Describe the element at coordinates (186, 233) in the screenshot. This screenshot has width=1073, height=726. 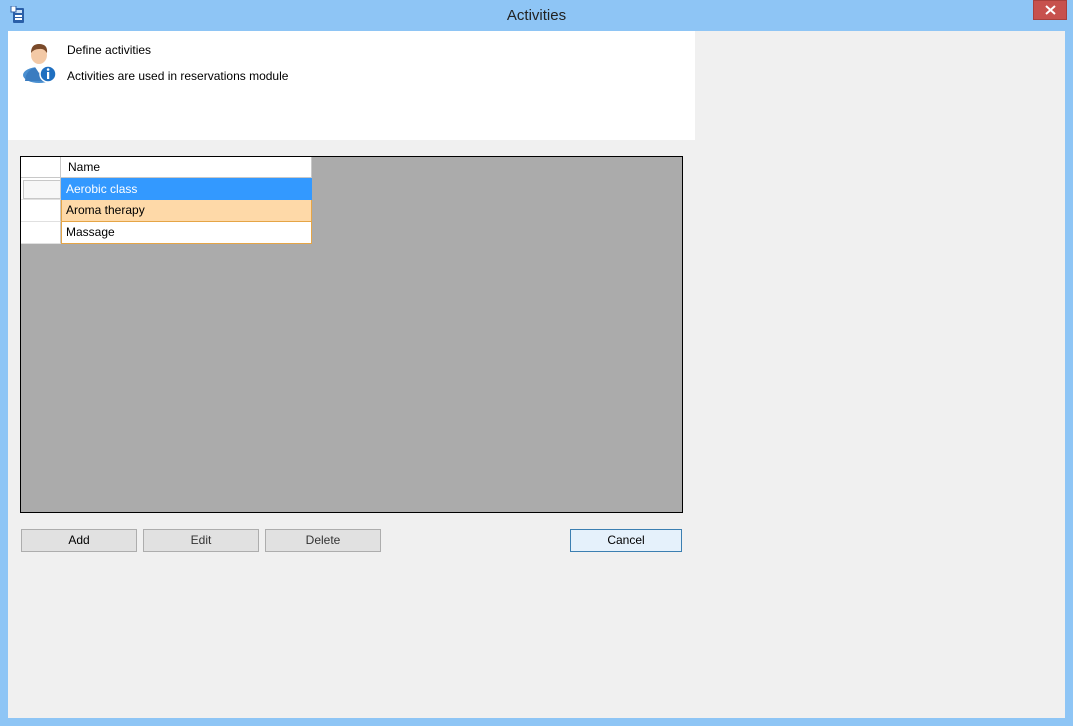
I see `table-cell-name: Massage` at that location.